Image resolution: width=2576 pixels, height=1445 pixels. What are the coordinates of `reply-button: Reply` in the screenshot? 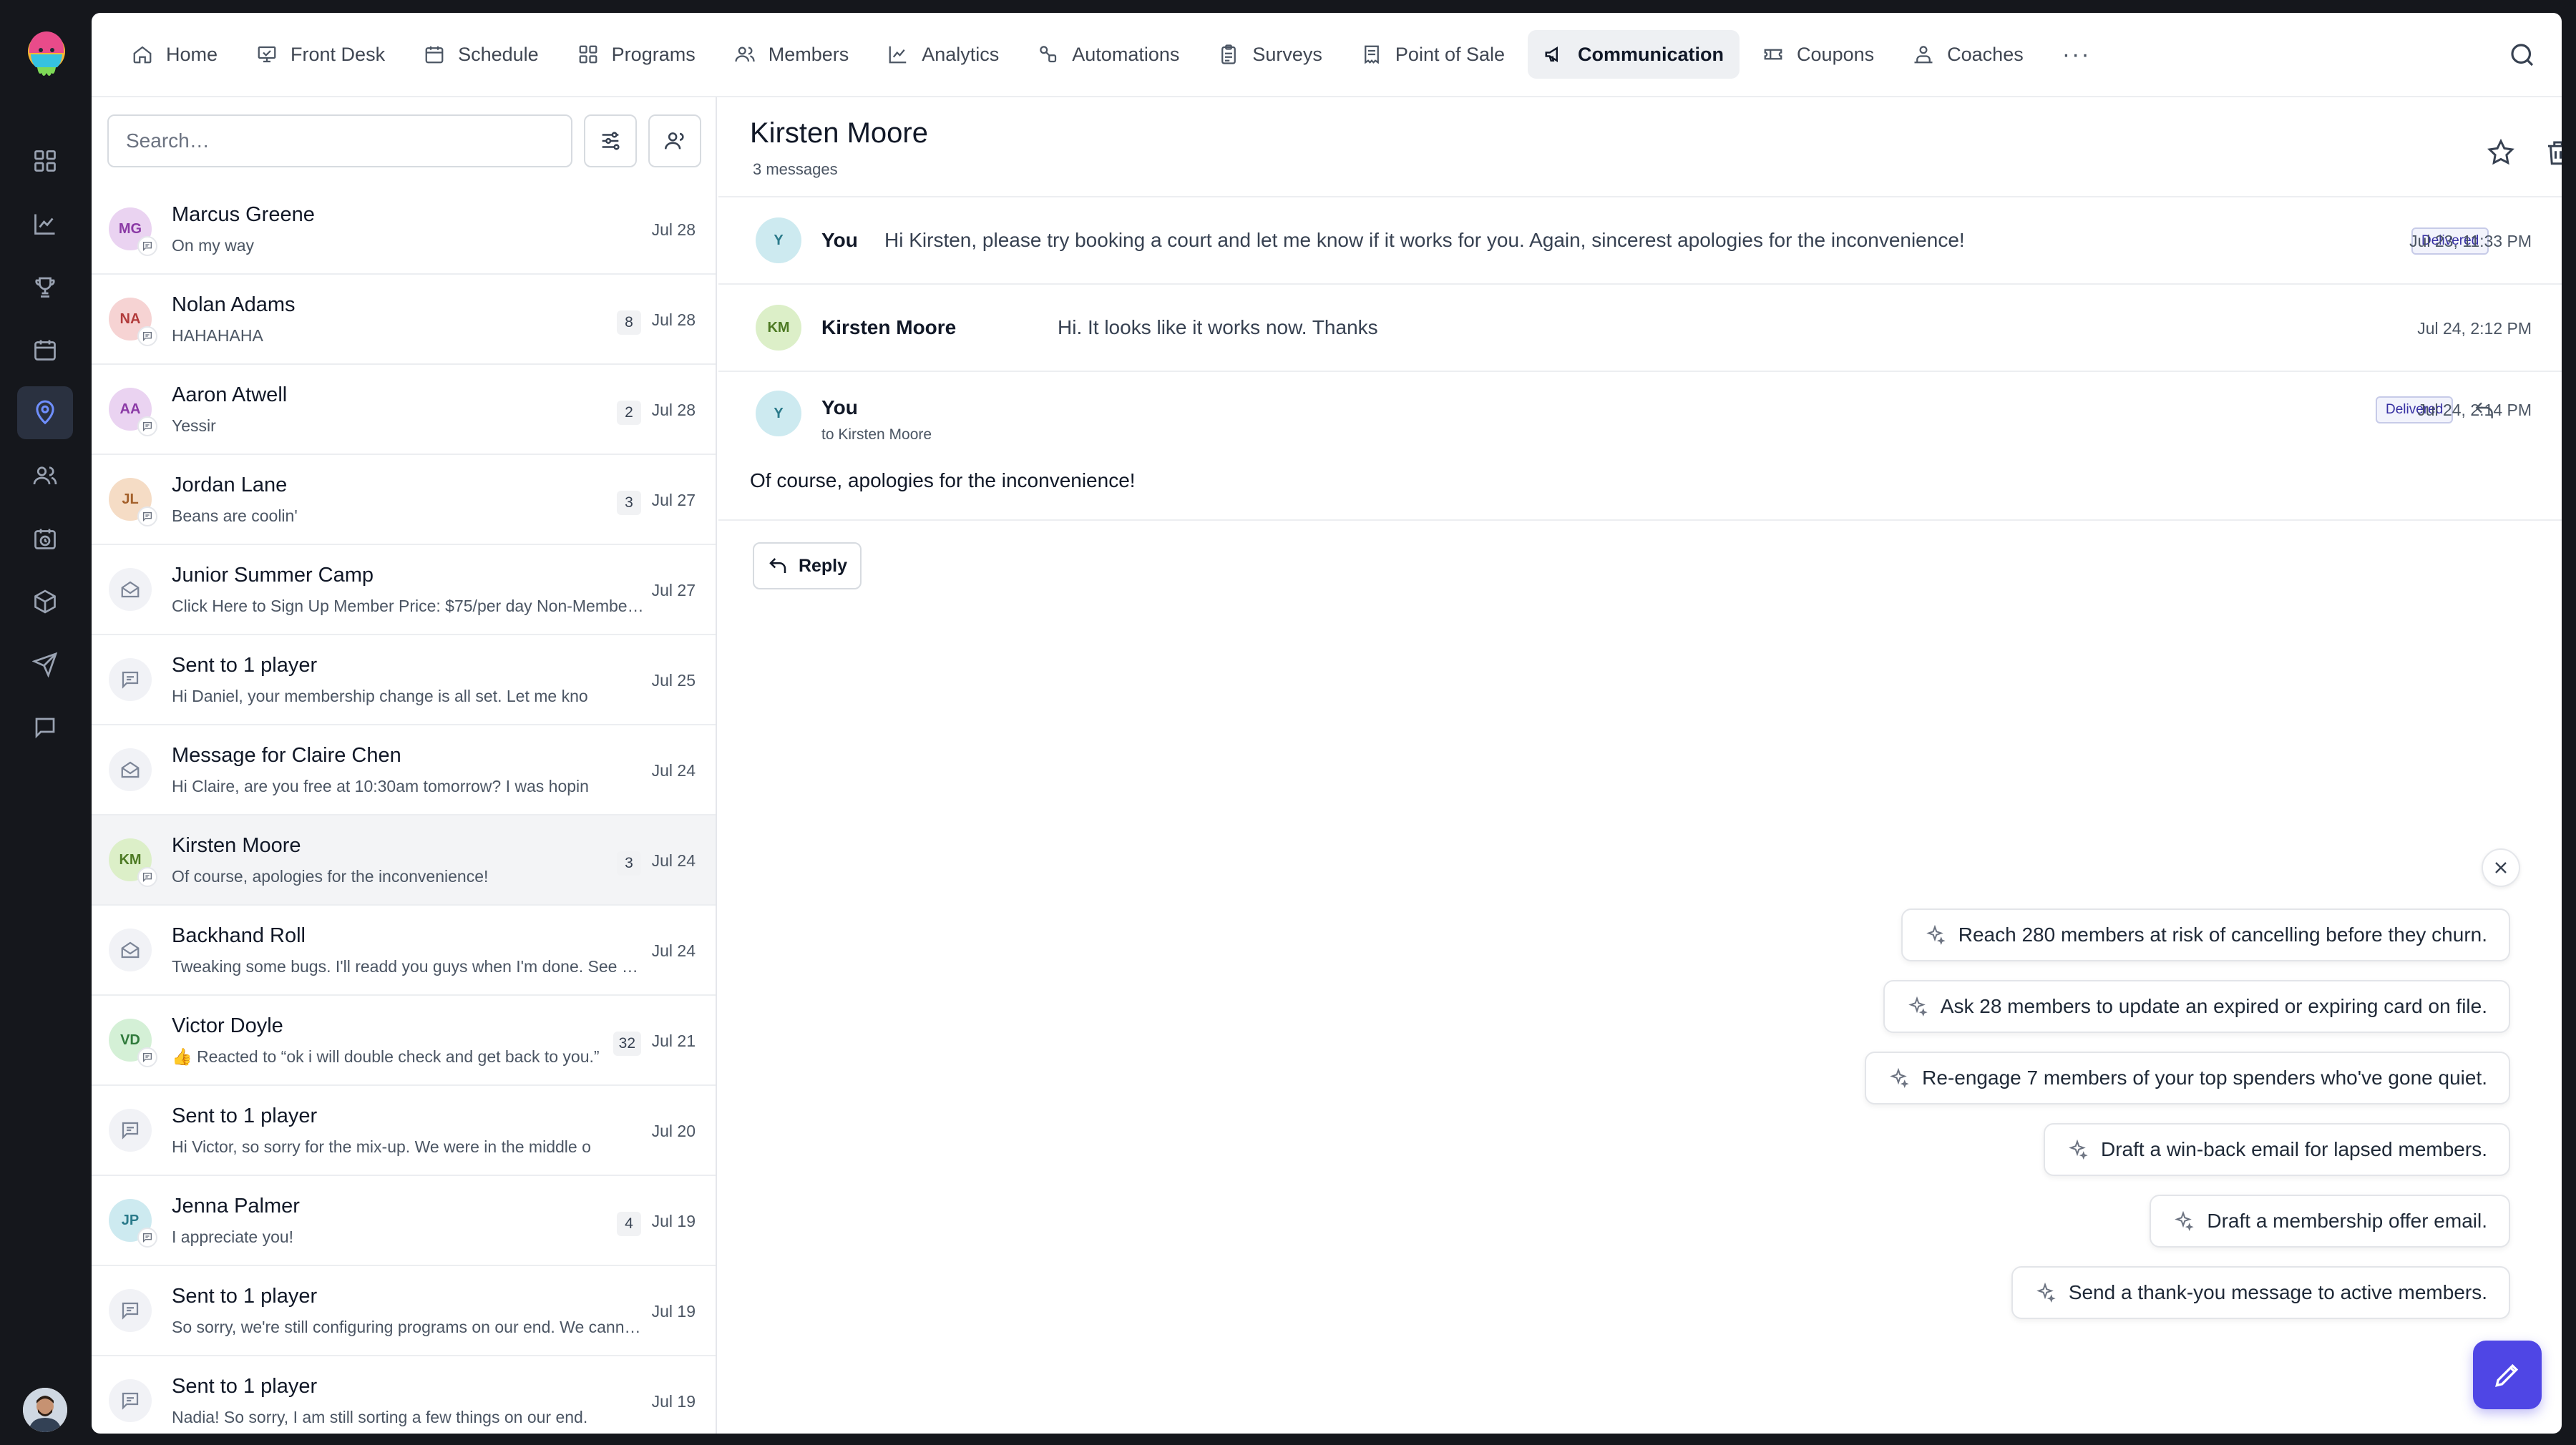 It's located at (807, 565).